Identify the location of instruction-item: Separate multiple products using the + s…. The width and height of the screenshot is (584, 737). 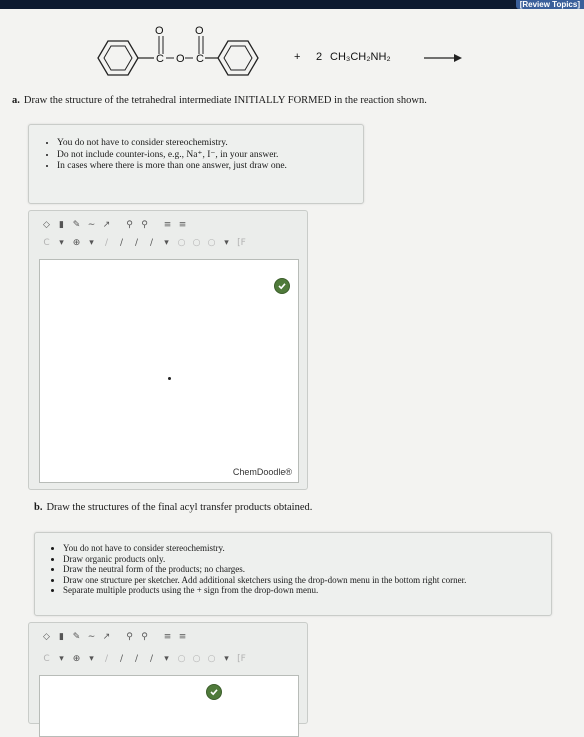
(307, 590).